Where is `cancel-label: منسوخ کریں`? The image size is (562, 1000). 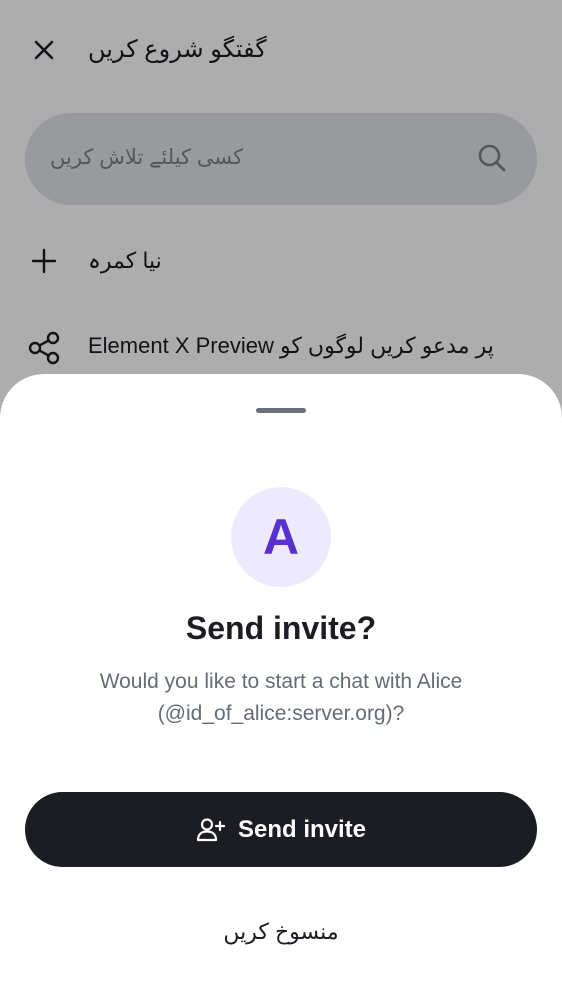 cancel-label: منسوخ کریں is located at coordinates (281, 931).